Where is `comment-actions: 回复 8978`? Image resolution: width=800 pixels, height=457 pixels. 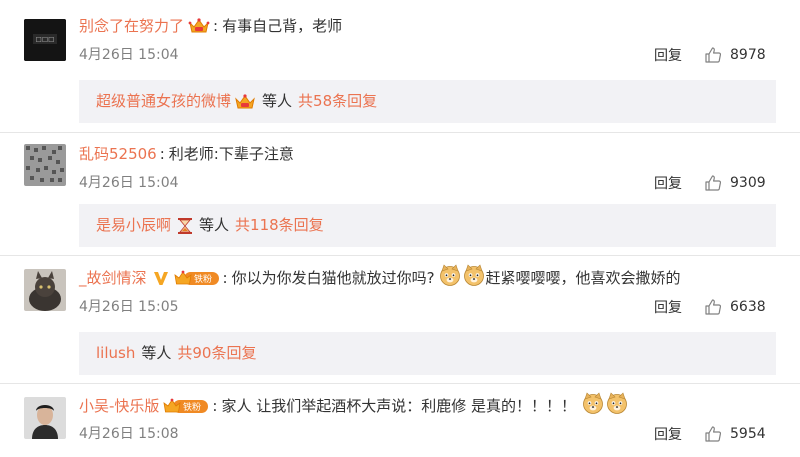 comment-actions: 回复 8978 is located at coordinates (717, 55).